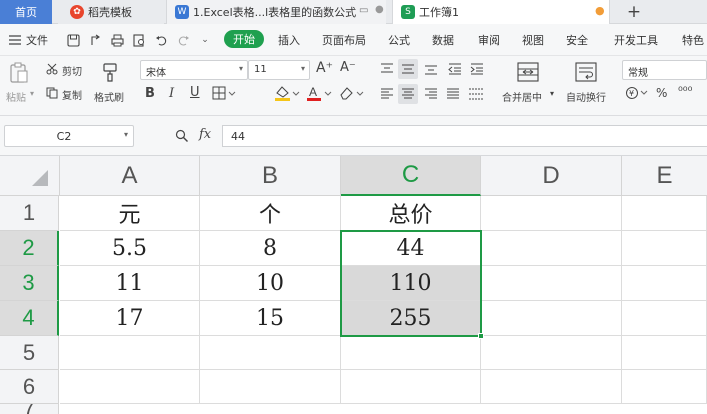 This screenshot has width=707, height=414. Describe the element at coordinates (348, 67) in the screenshot. I see `font-shrink-button: A⁻` at that location.